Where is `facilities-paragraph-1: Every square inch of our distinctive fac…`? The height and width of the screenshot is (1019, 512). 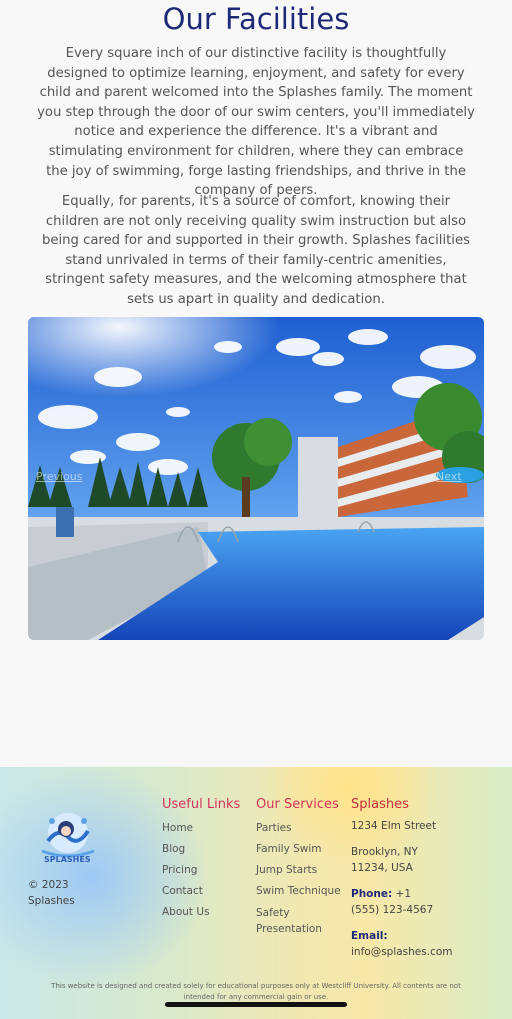 facilities-paragraph-1: Every square inch of our distinctive fac… is located at coordinates (256, 122).